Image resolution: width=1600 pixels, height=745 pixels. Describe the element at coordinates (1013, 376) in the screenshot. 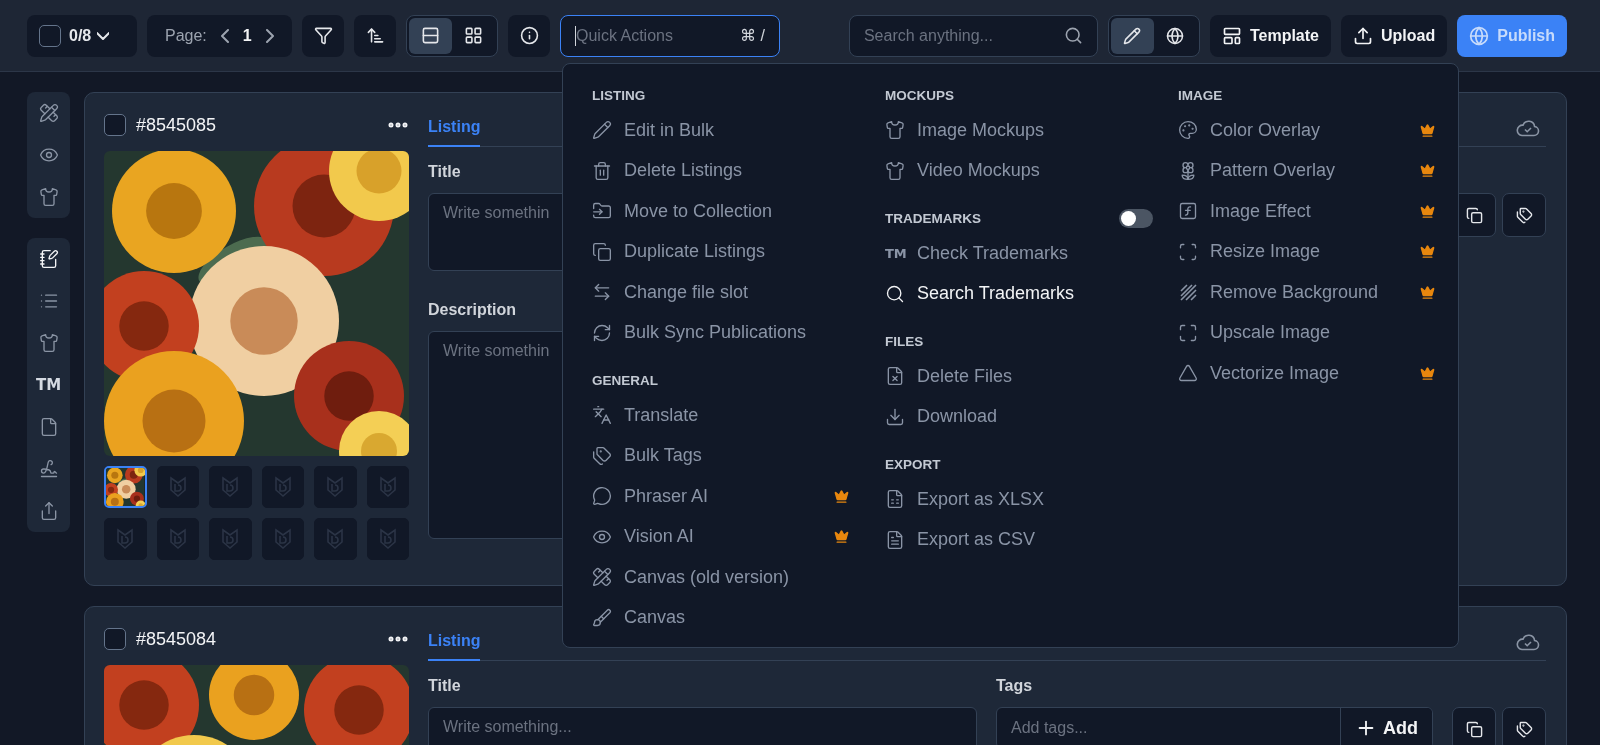

I see `menu-item: Delete Files` at that location.